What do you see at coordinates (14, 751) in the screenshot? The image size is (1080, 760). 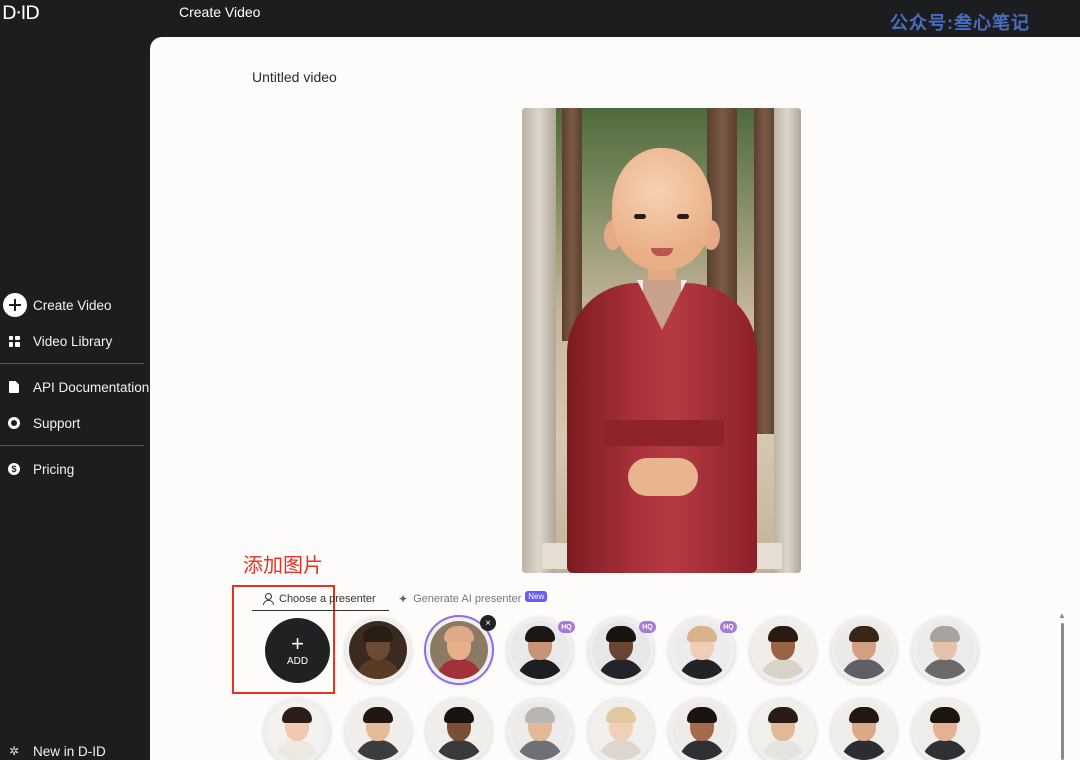 I see `sparkle-icon: ✲` at bounding box center [14, 751].